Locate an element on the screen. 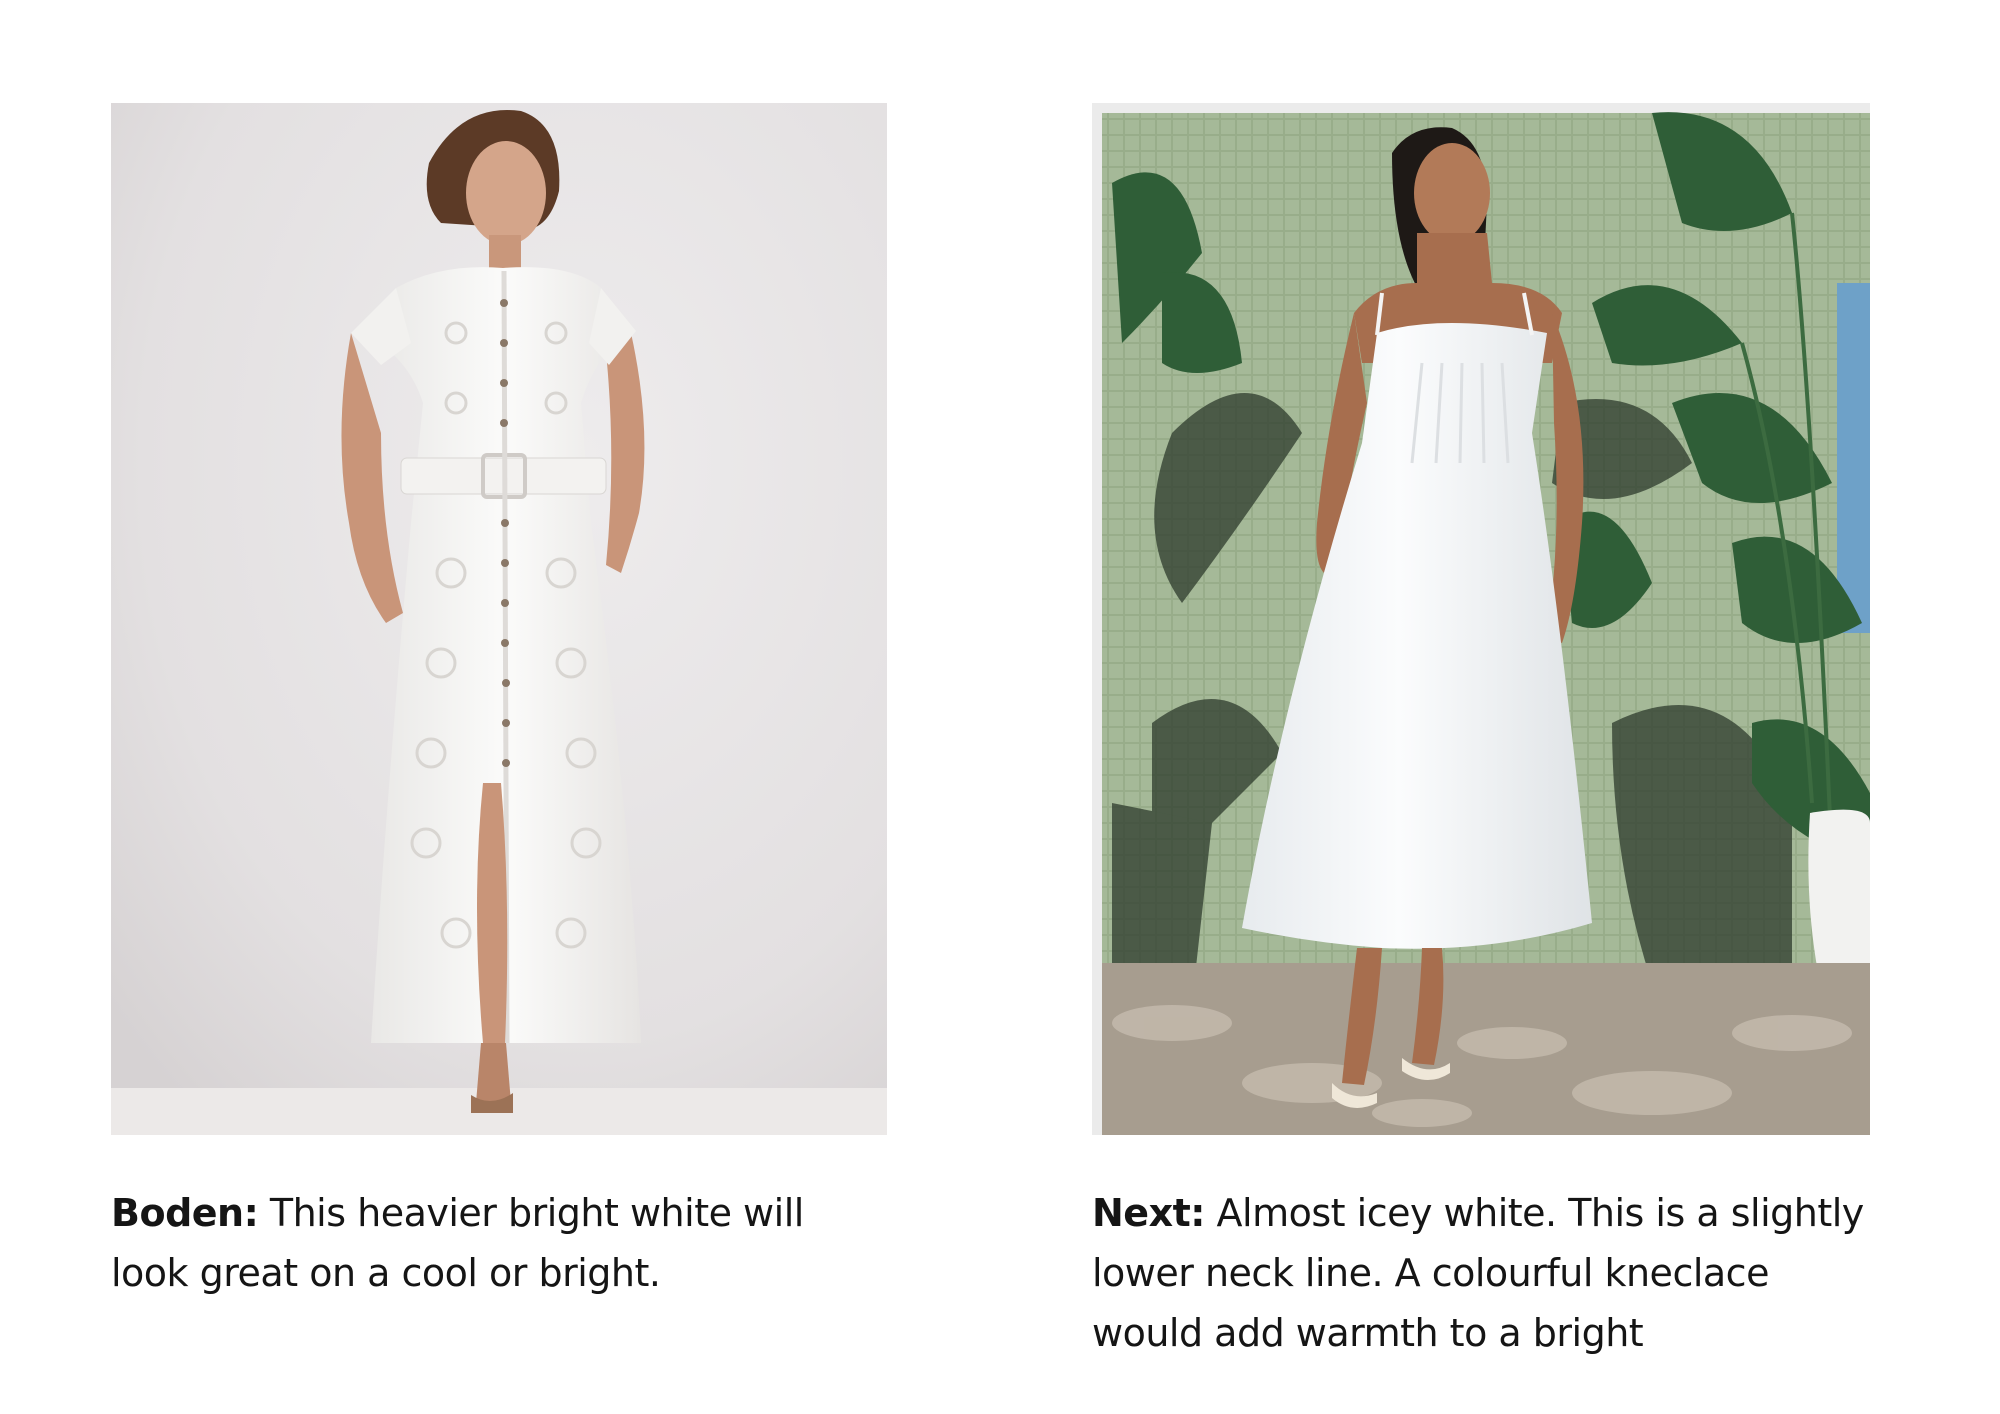  brand-name: Boden: is located at coordinates (185, 1213).